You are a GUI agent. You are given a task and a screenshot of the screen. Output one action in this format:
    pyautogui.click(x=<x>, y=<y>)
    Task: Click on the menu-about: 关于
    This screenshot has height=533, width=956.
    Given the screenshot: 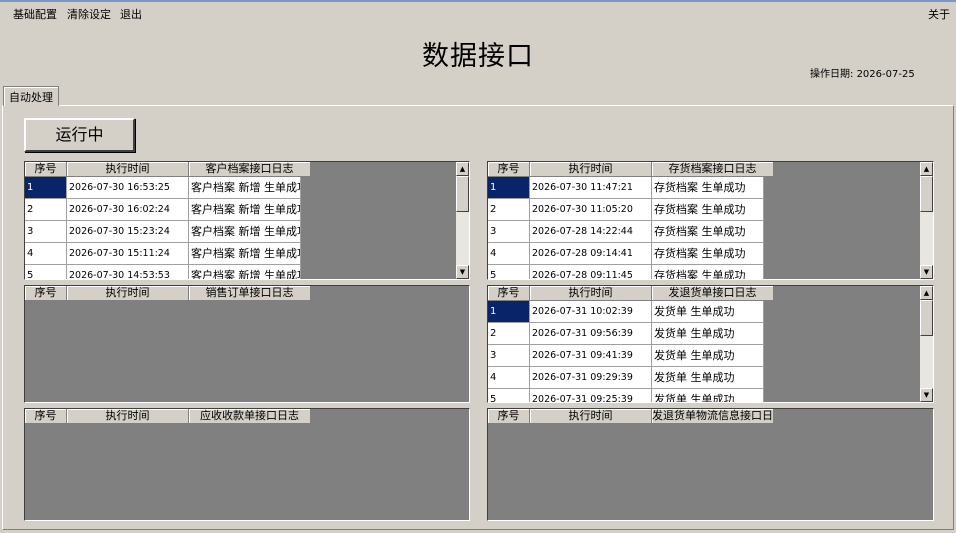 What is the action you would take?
    pyautogui.click(x=939, y=14)
    